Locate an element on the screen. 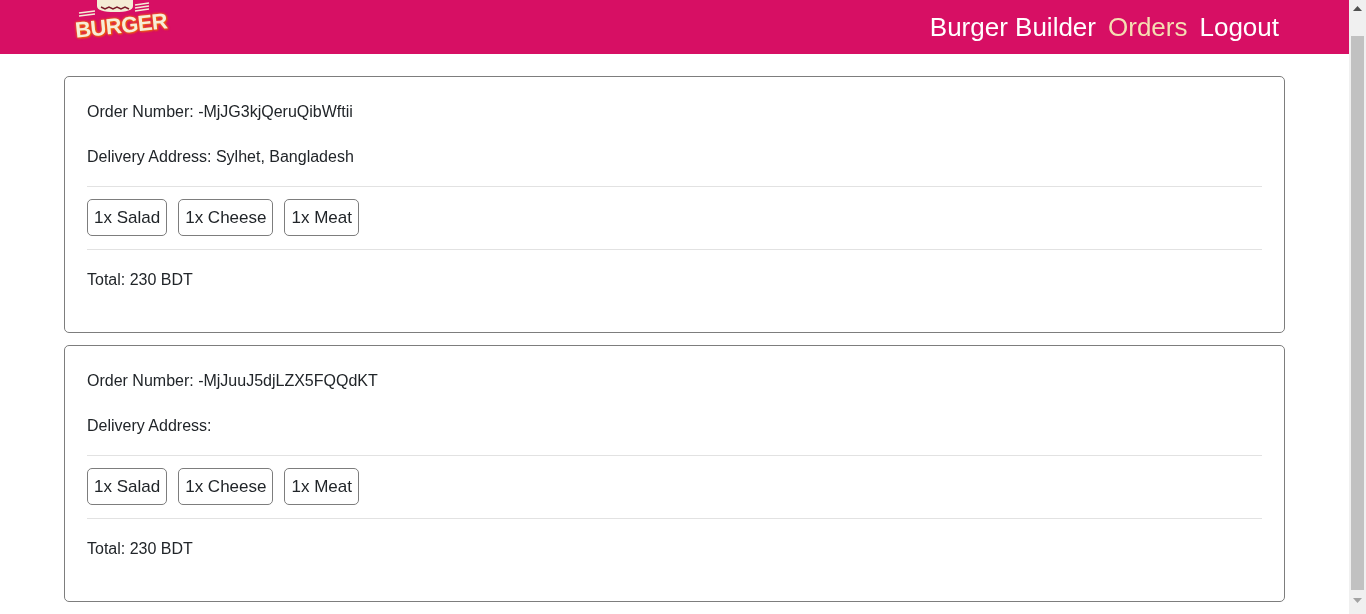  order-number: Order Number: -MjJuuJ5djLZX5FQQdKT is located at coordinates (233, 381).